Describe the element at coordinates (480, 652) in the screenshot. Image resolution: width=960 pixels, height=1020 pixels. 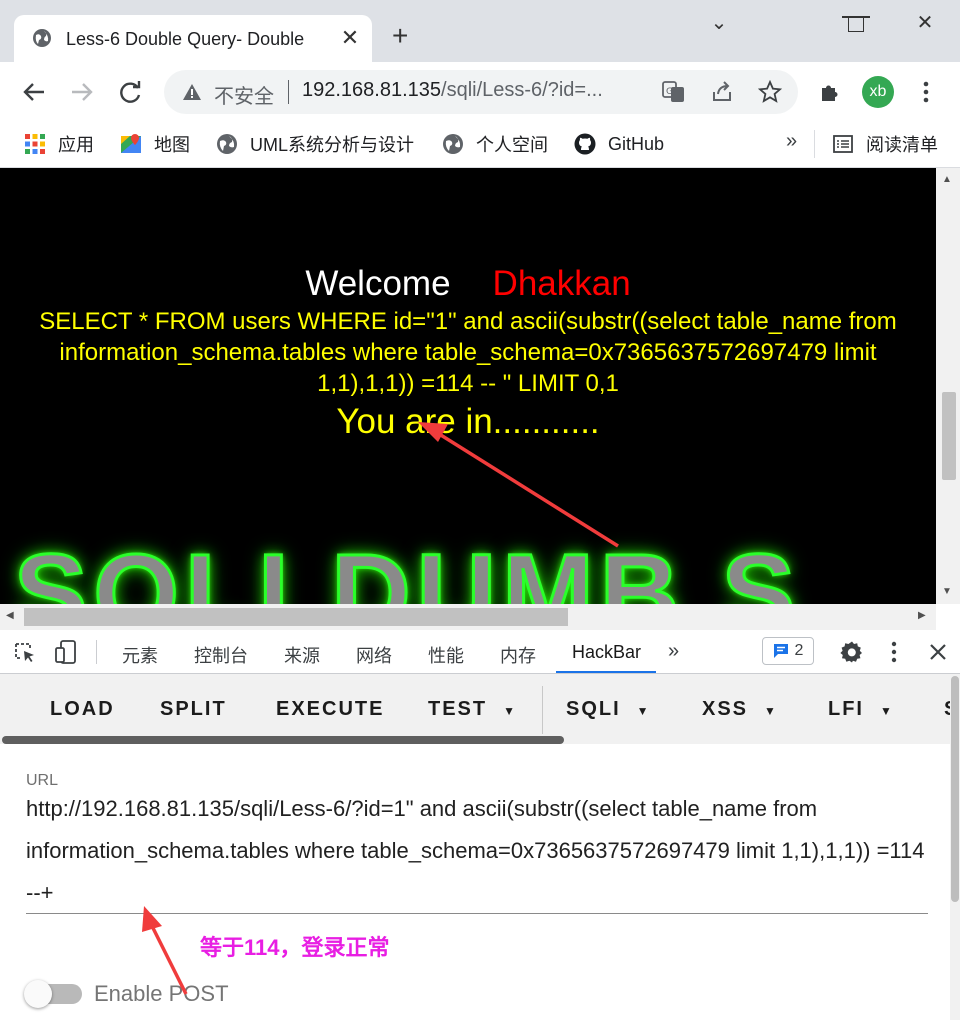
I see `devtools-tabbar: 元素 控制台 来源 网络 性能 内存 HackBar » 2` at that location.